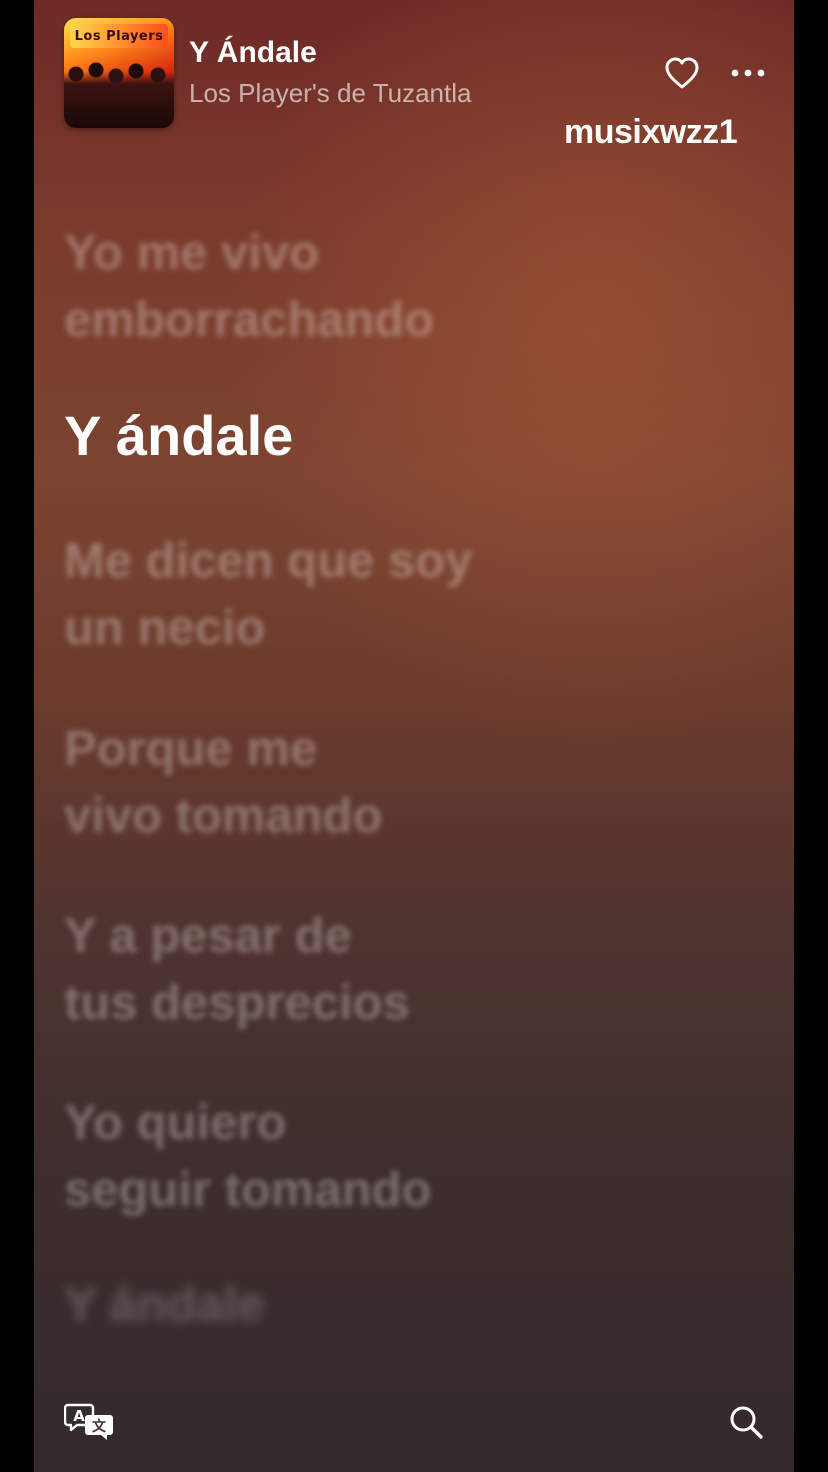 Image resolution: width=828 pixels, height=1472 pixels. Describe the element at coordinates (404, 287) in the screenshot. I see `lyric-line: Yo me vivo emborrachando` at that location.